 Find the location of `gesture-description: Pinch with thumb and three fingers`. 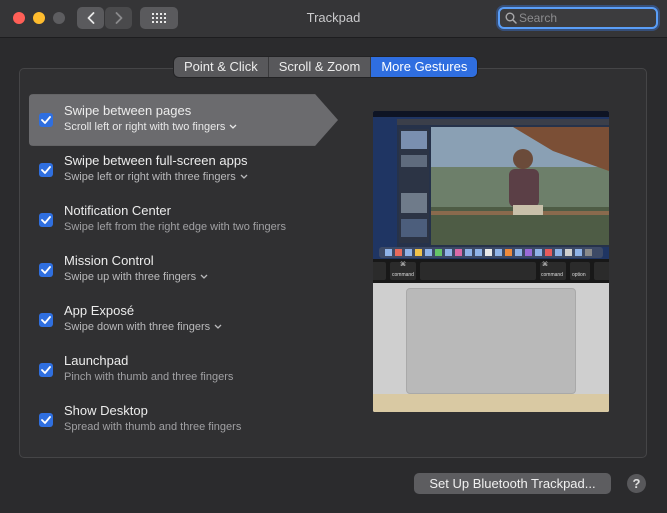

gesture-description: Pinch with thumb and three fingers is located at coordinates (149, 377).